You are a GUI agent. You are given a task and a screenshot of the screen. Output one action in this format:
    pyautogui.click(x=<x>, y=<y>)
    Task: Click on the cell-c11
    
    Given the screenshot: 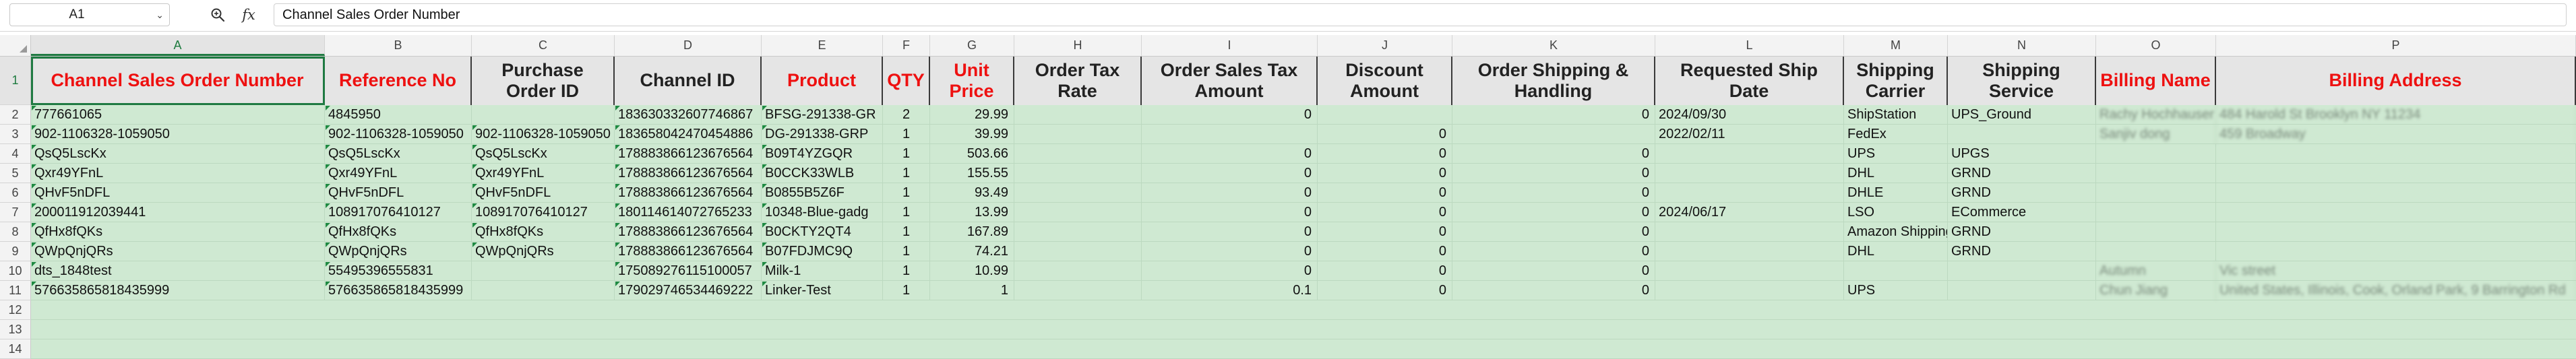 What is the action you would take?
    pyautogui.click(x=543, y=290)
    